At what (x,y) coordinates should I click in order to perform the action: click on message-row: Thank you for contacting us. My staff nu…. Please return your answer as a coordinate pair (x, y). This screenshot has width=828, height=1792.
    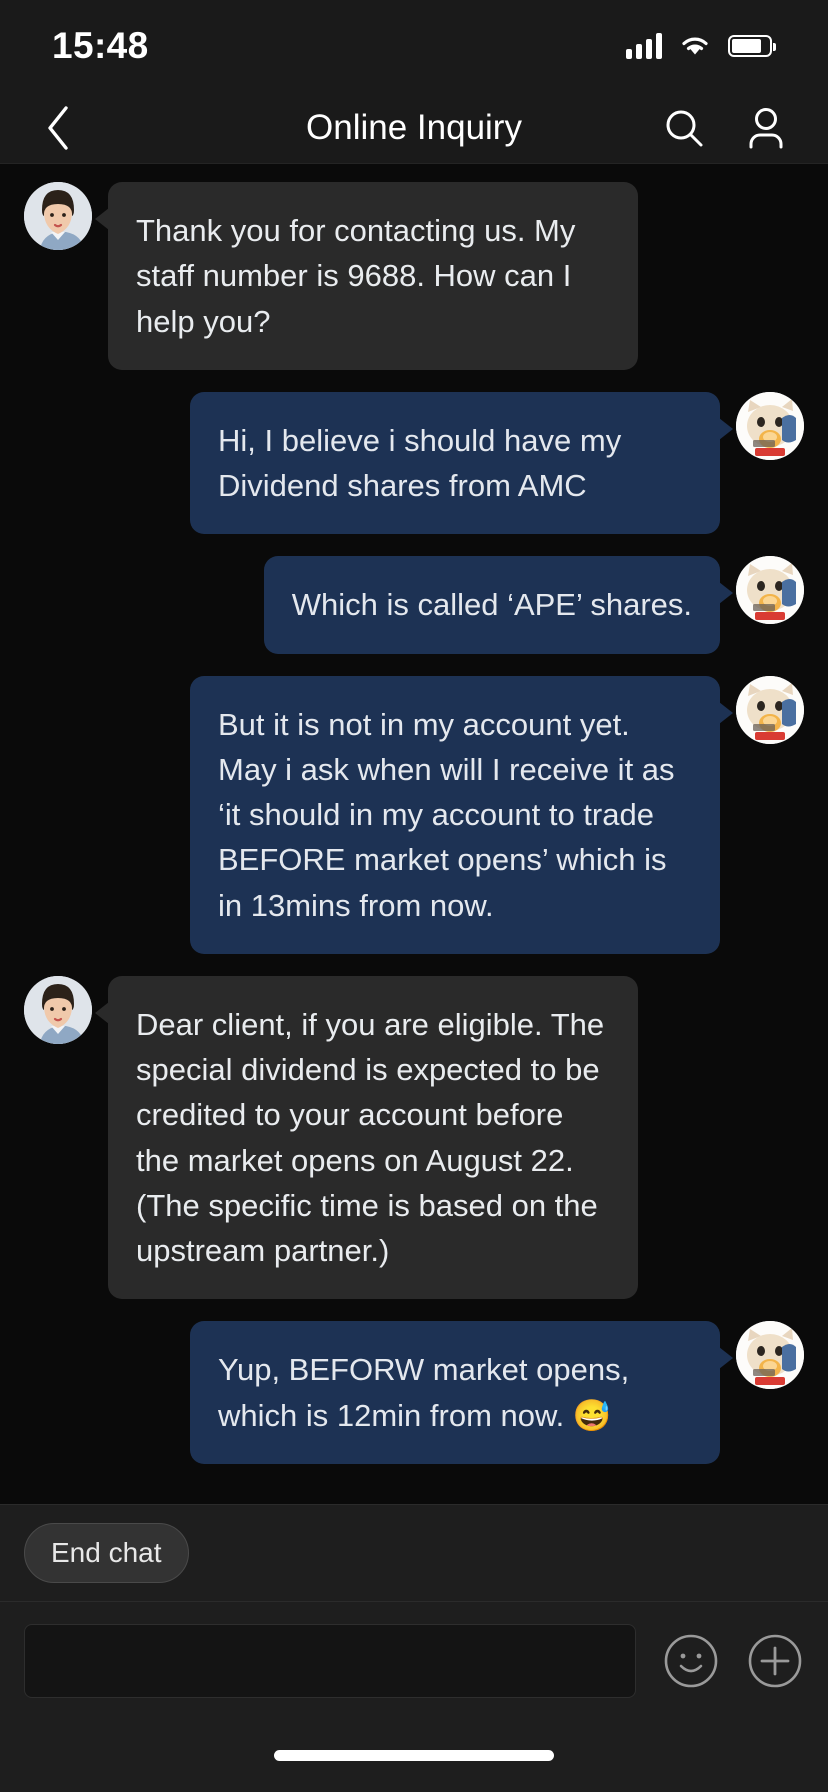
    Looking at the image, I should click on (414, 276).